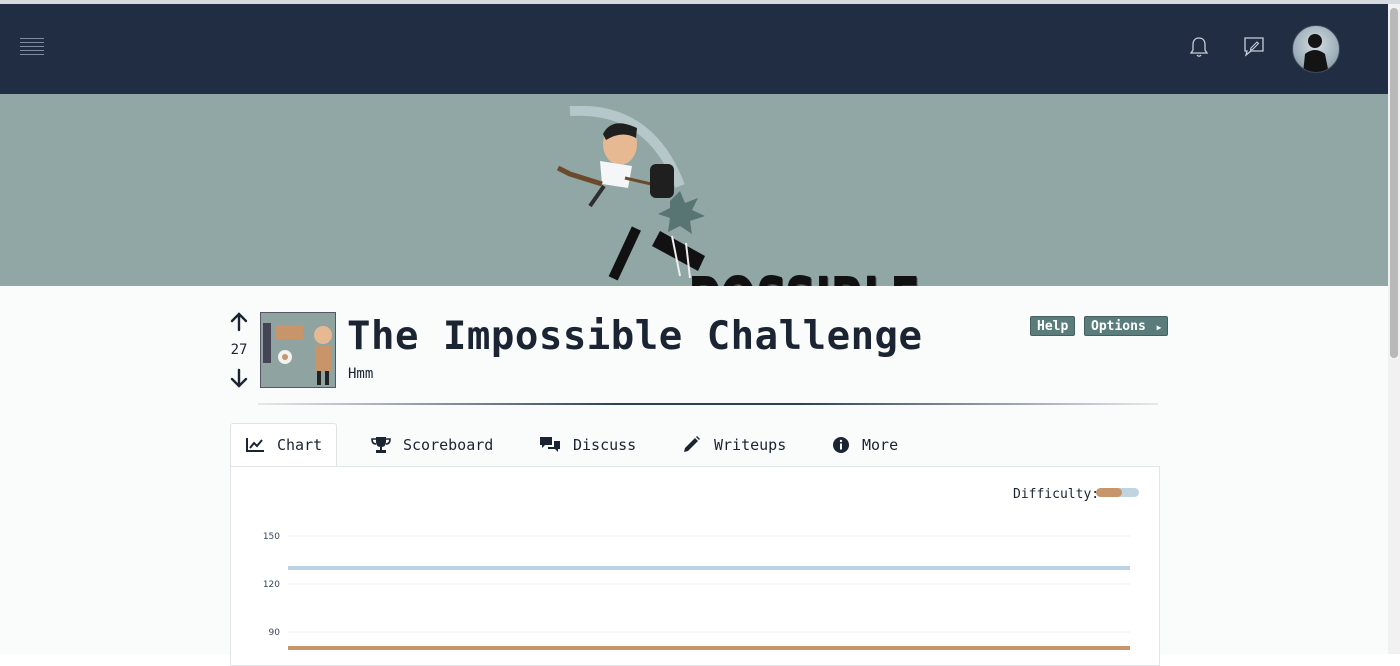 The width and height of the screenshot is (1400, 666). Describe the element at coordinates (708, 404) in the screenshot. I see `header-divider` at that location.